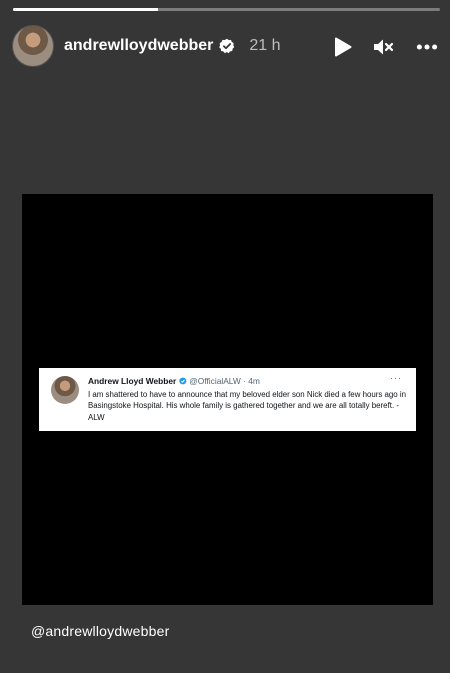 The height and width of the screenshot is (673, 450). What do you see at coordinates (183, 381) in the screenshot?
I see `tweet-verified-icon` at bounding box center [183, 381].